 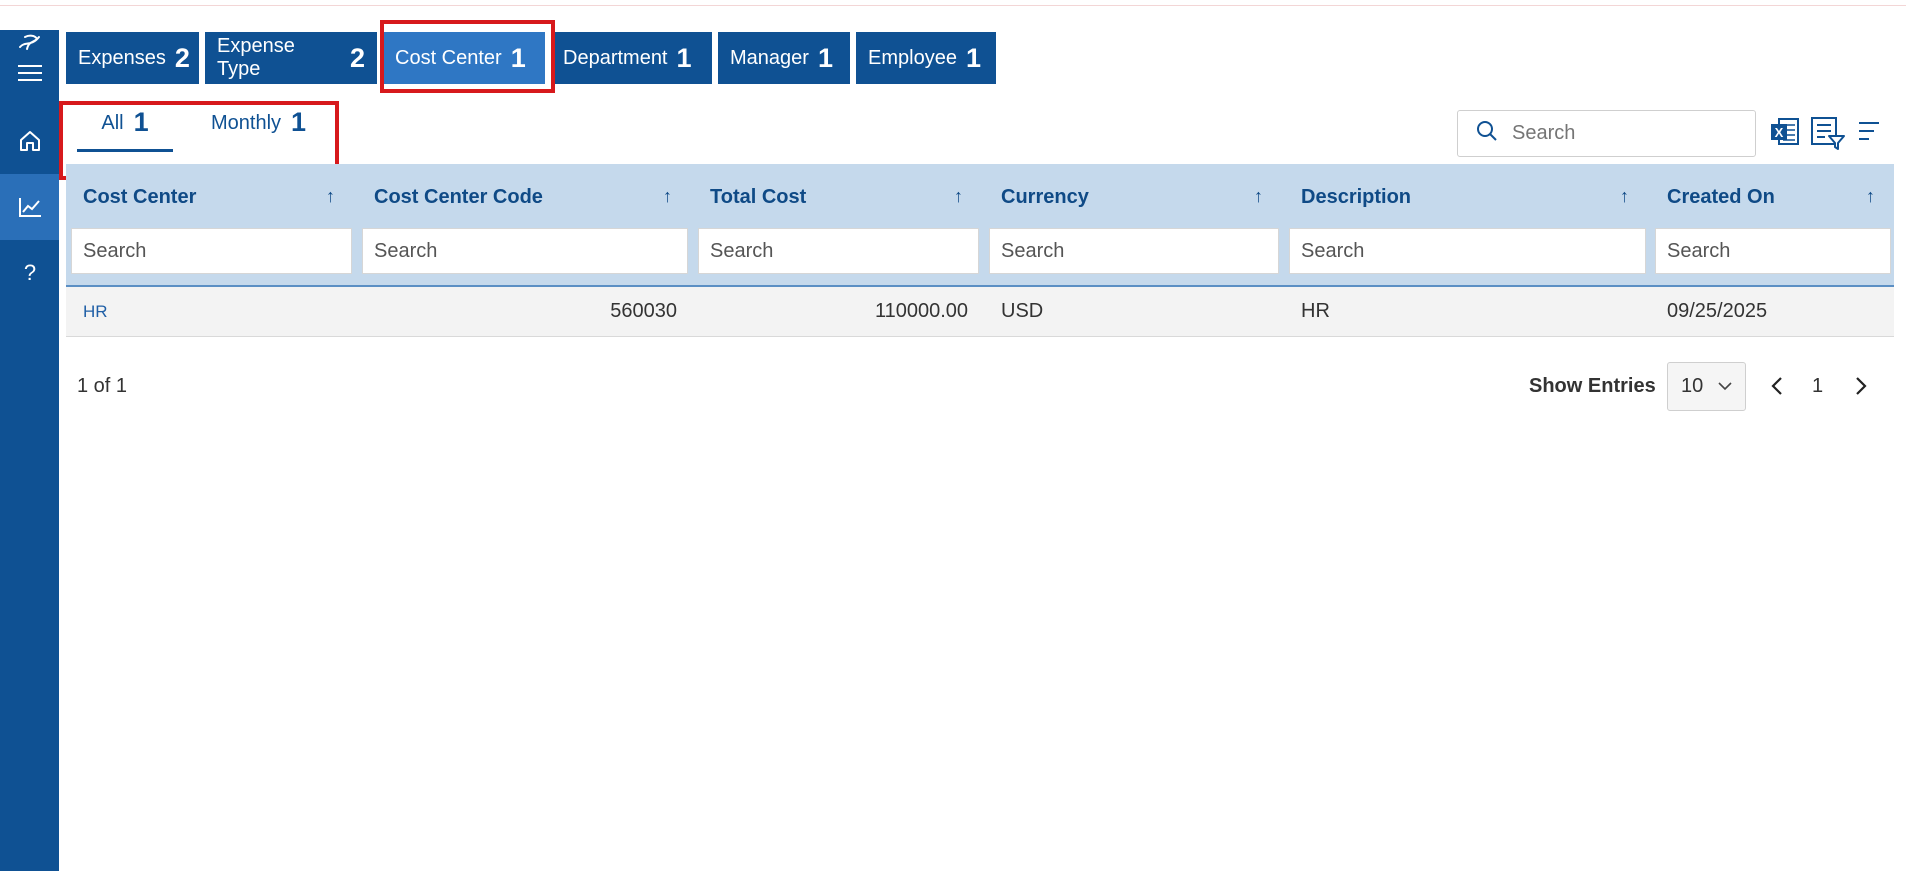 I want to click on cell-created-on: 09/25/2025, so click(x=1717, y=311).